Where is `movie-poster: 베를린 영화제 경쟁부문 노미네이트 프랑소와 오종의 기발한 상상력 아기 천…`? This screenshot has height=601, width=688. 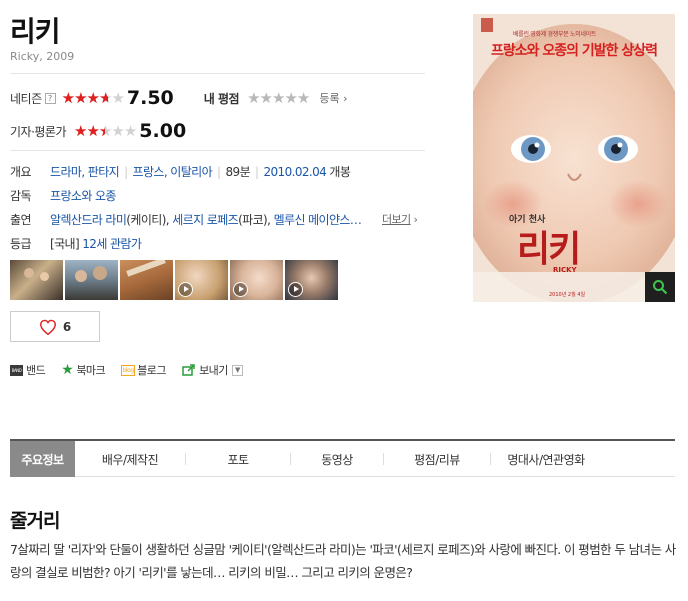 movie-poster: 베를린 영화제 경쟁부문 노미네이트 프랑소와 오종의 기발한 상상력 아기 천… is located at coordinates (574, 158).